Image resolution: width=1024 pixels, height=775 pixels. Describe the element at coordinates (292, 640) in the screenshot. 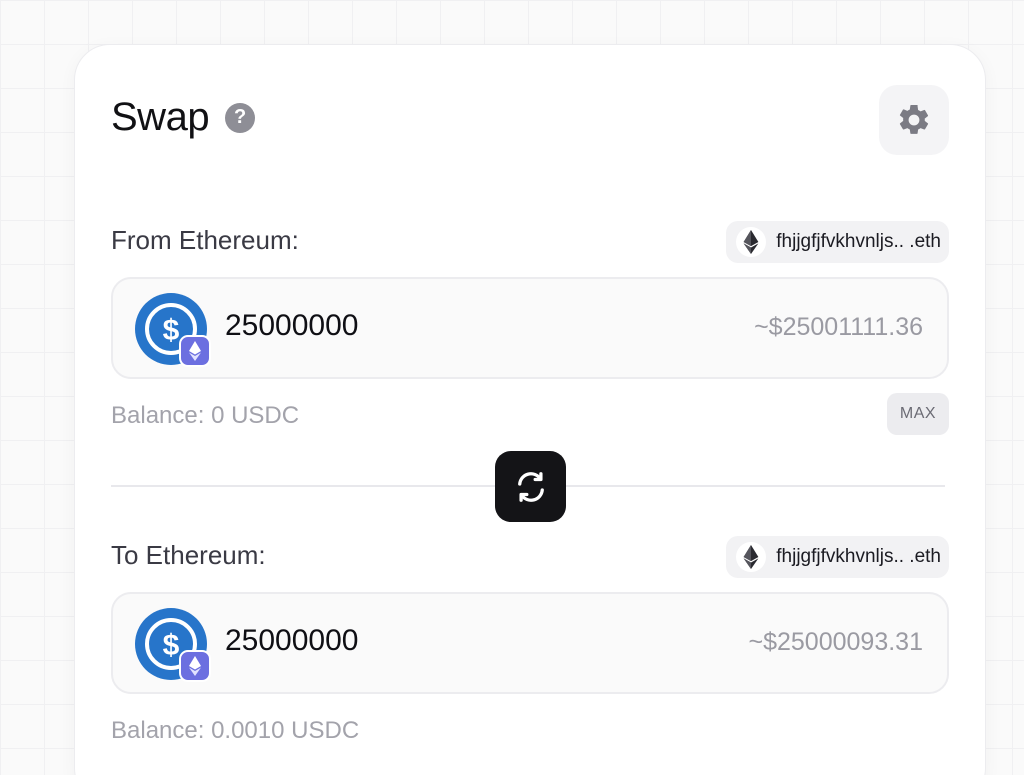

I see `to-amount-value: 25000000` at that location.